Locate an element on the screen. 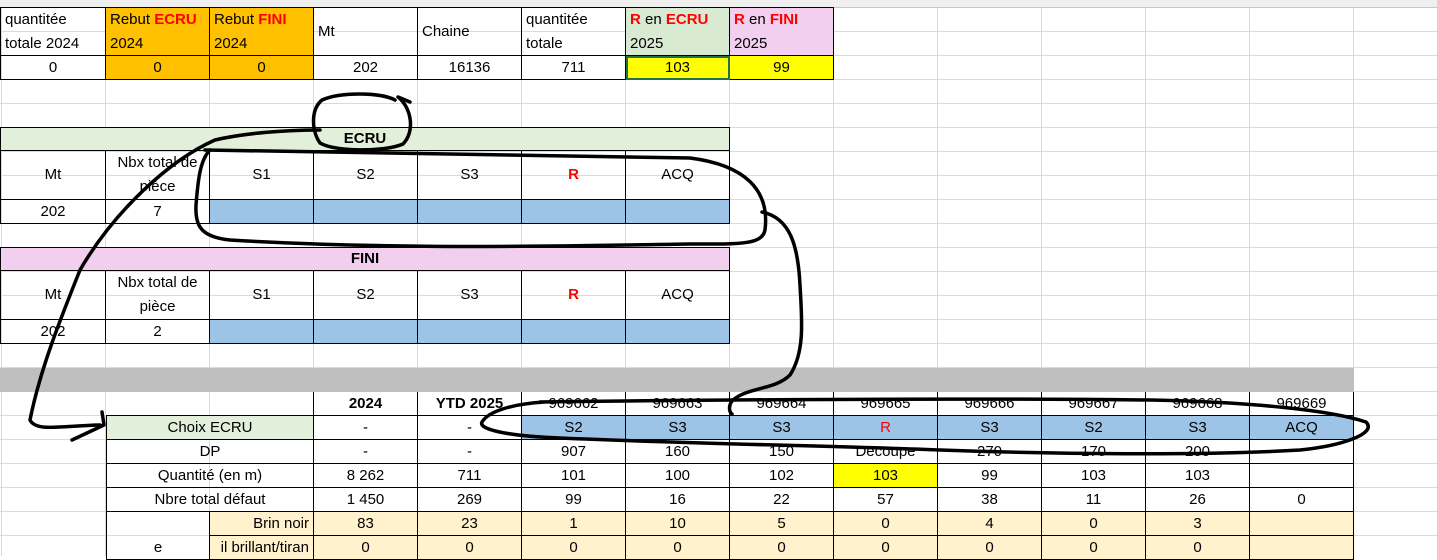  fini-s2-value is located at coordinates (366, 332).